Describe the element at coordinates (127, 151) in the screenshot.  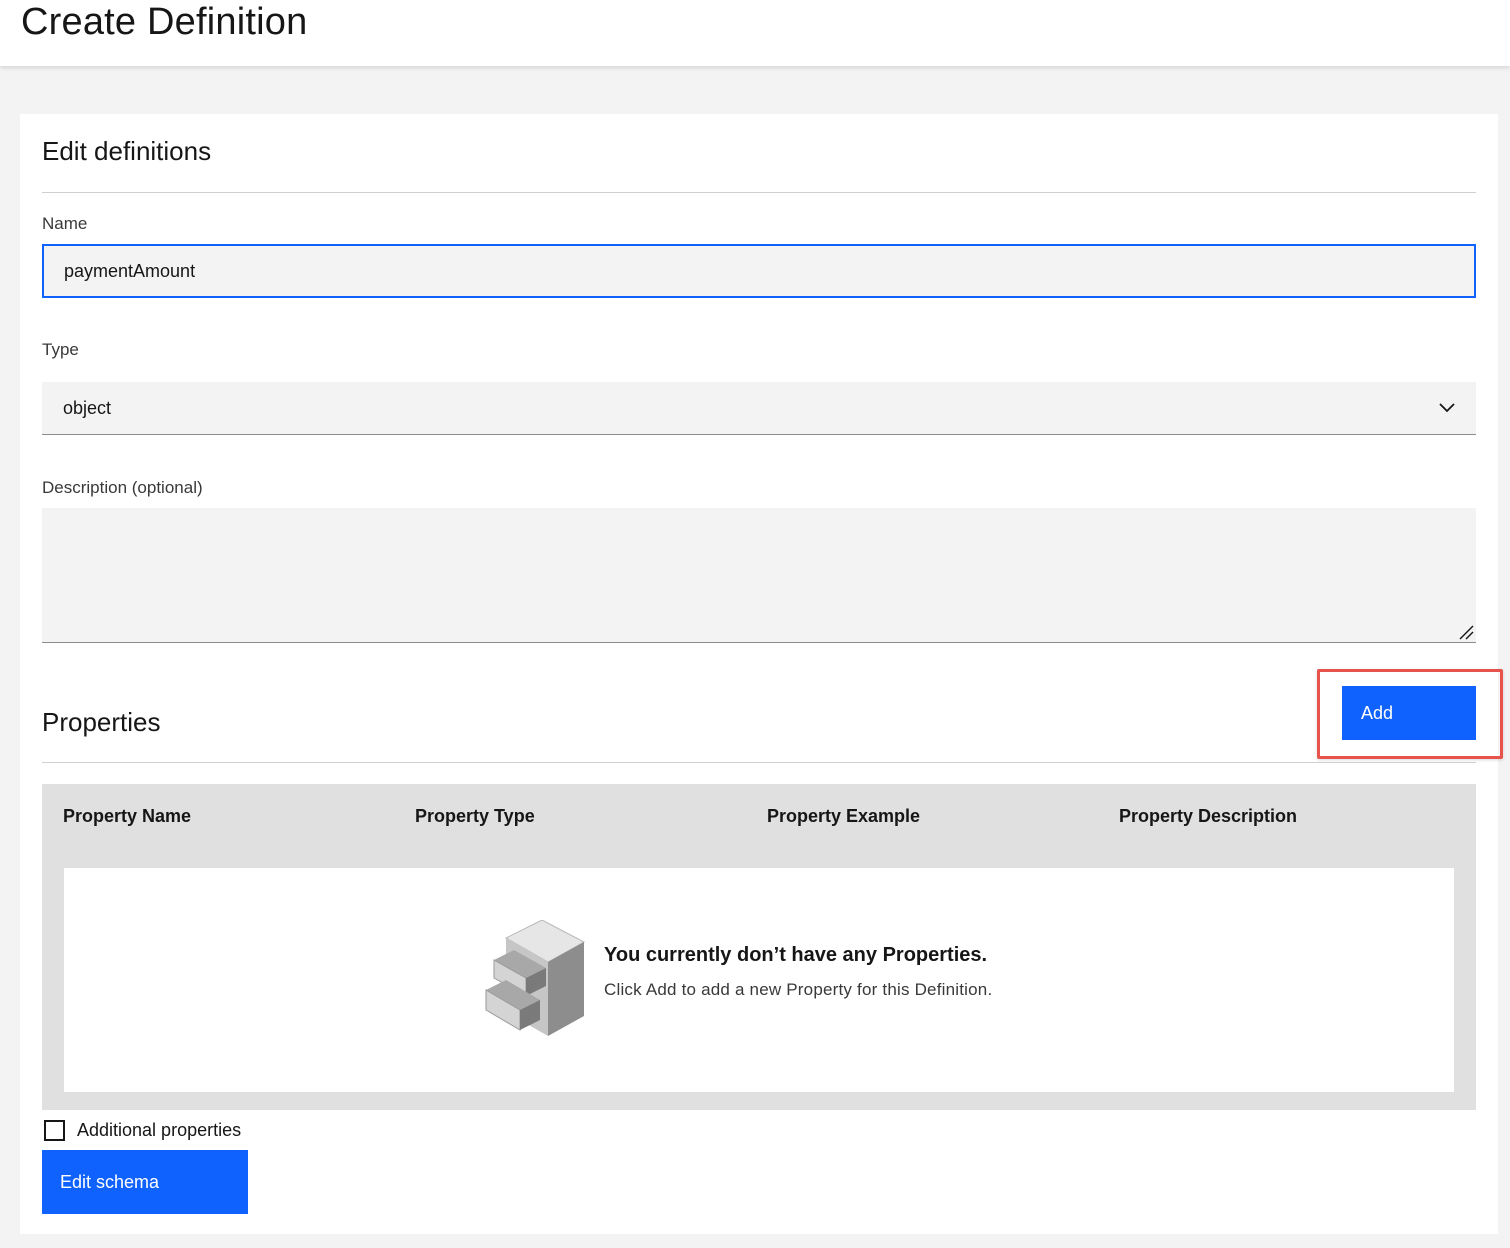
I see `section-title-edit-definitions: Edit definitions` at that location.